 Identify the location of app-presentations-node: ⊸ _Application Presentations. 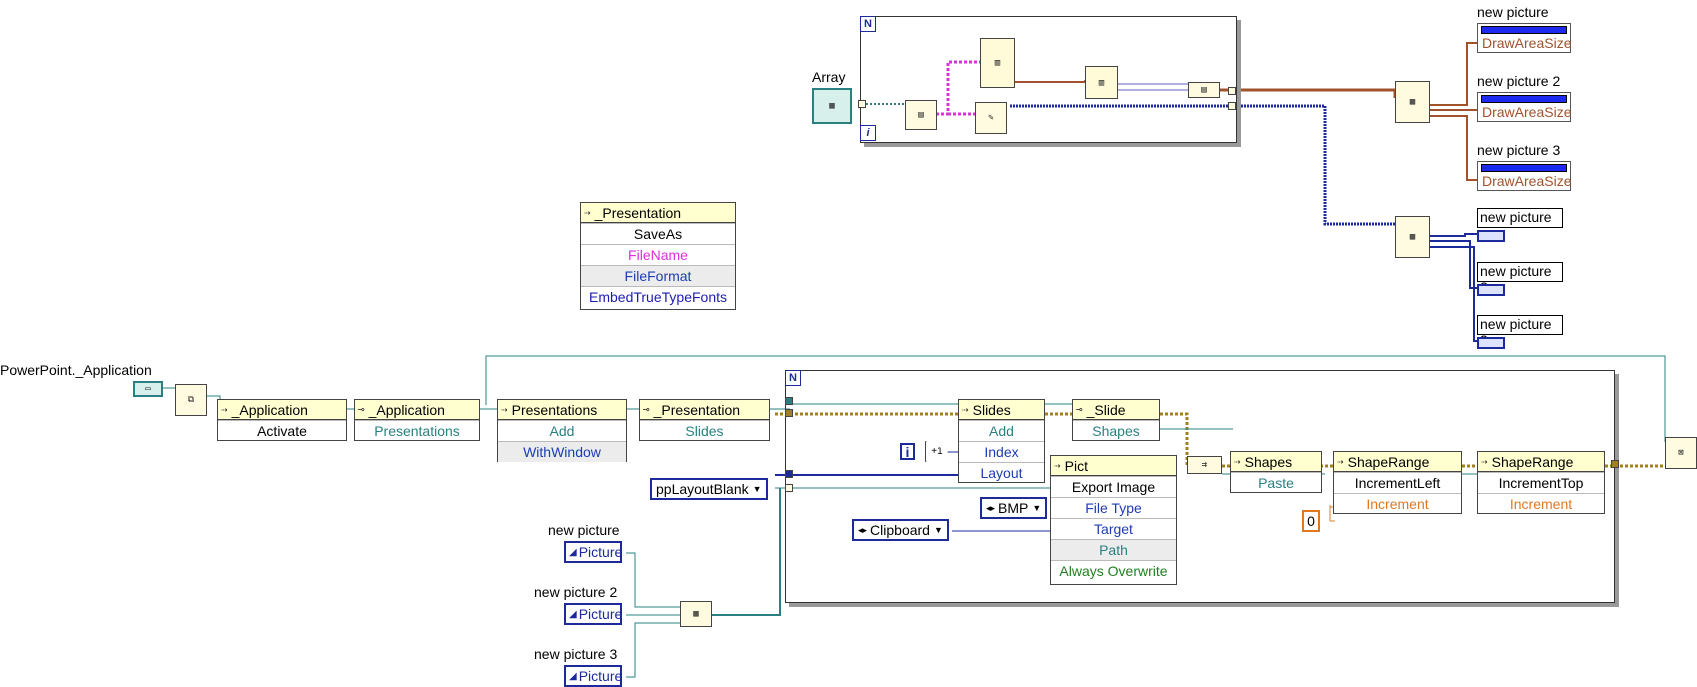
(417, 420).